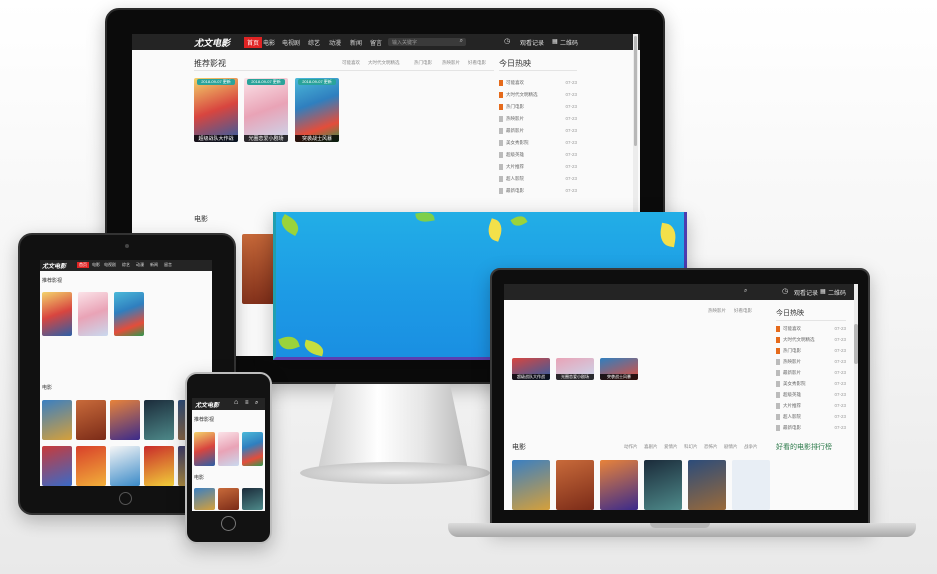 Image resolution: width=937 pixels, height=574 pixels. What do you see at coordinates (691, 447) in the screenshot?
I see `movie-tag: 科幻片` at bounding box center [691, 447].